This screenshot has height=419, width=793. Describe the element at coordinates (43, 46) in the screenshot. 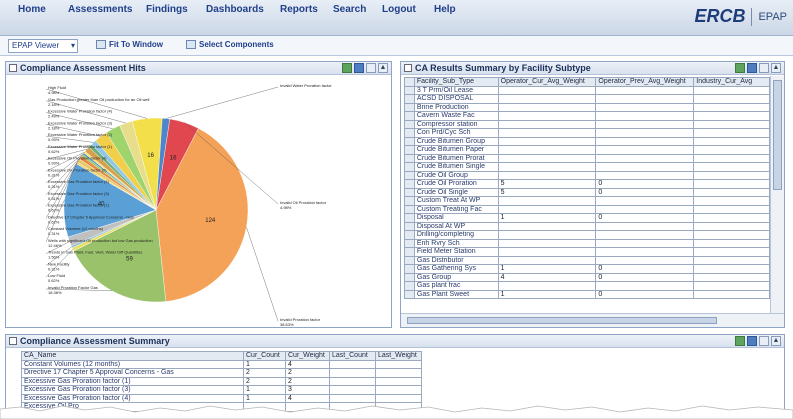

I see `viewer-select: EPAP Viewer ▾` at that location.